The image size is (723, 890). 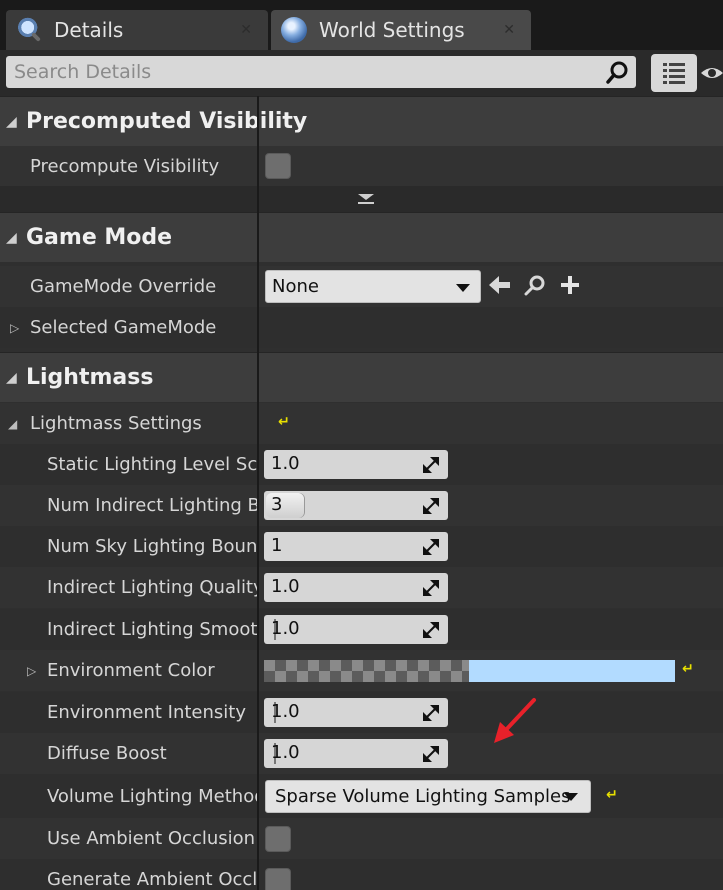 What do you see at coordinates (152, 796) in the screenshot?
I see `property-label: Volume Lighting Method` at bounding box center [152, 796].